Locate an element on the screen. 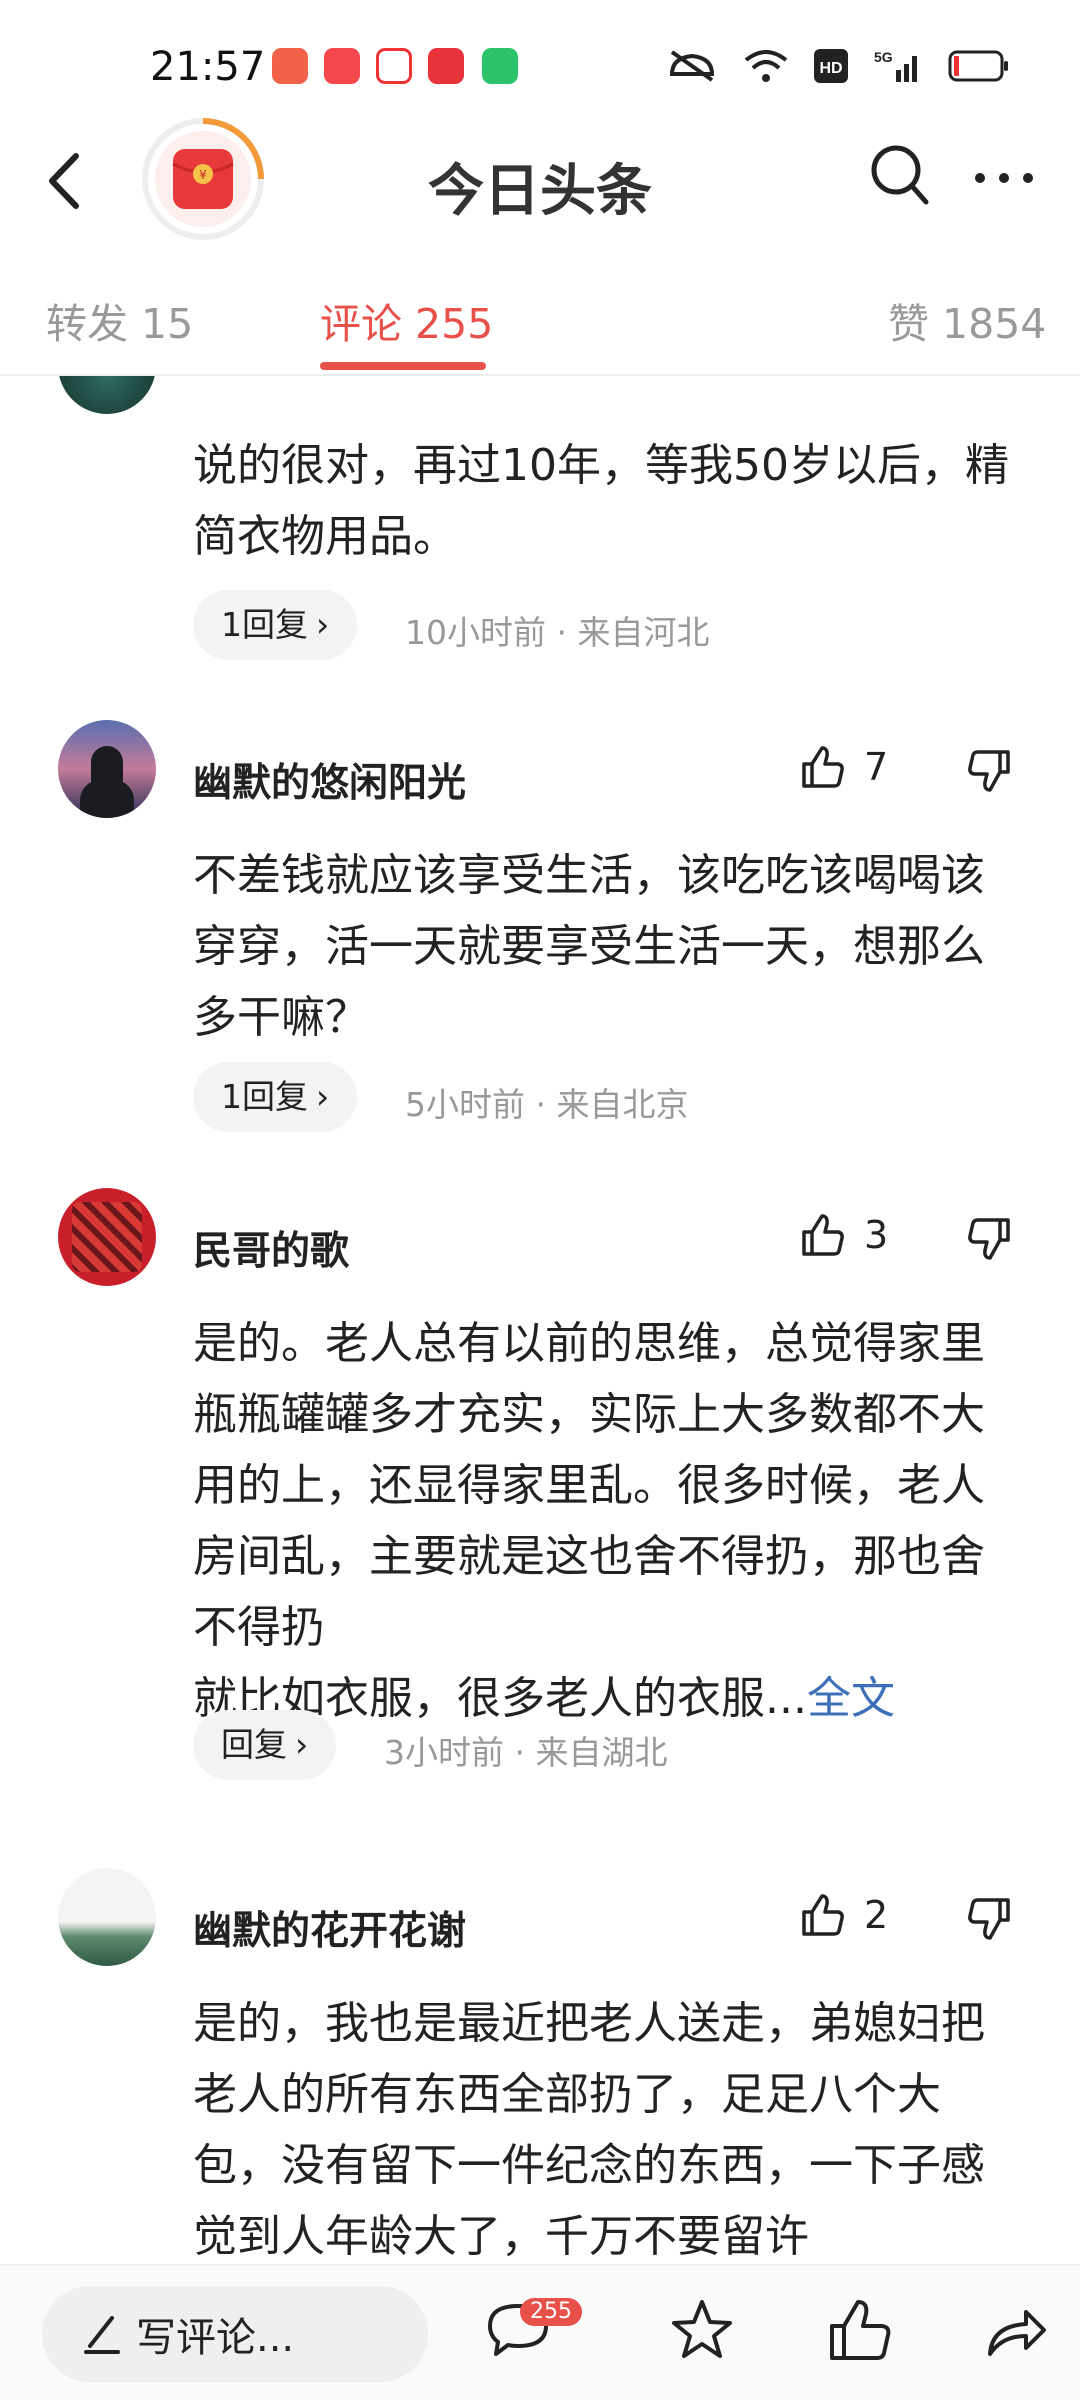  active-tab-indicator is located at coordinates (403, 366).